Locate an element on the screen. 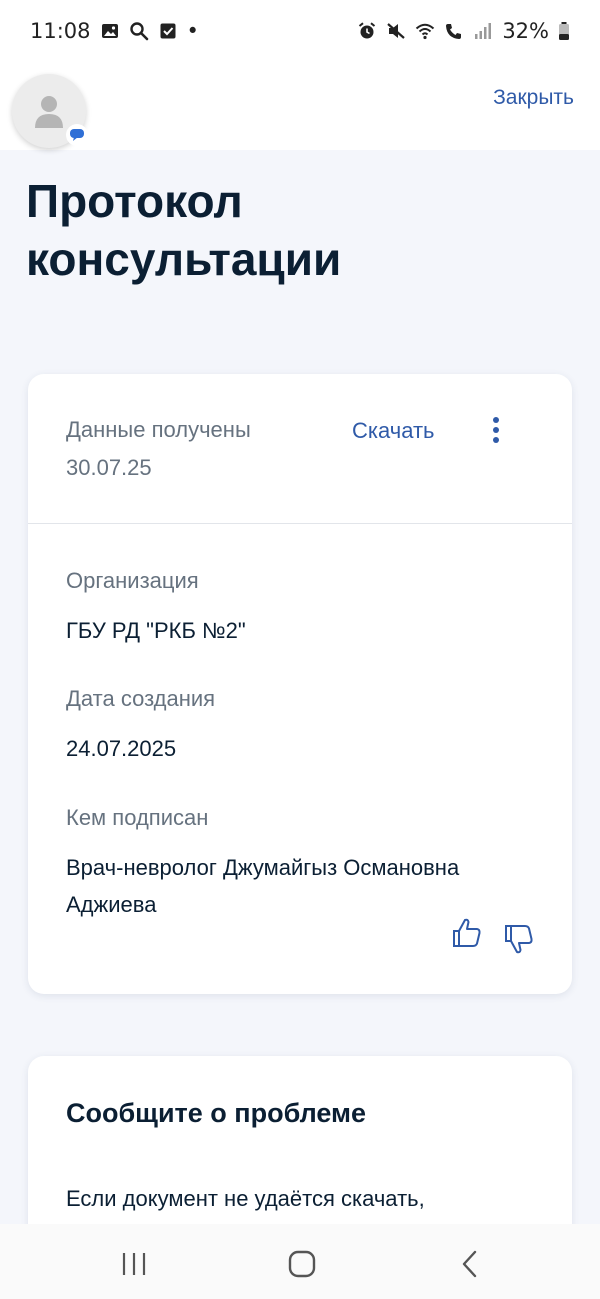 The height and width of the screenshot is (1299, 600). status-time: 11:08 is located at coordinates (60, 31).